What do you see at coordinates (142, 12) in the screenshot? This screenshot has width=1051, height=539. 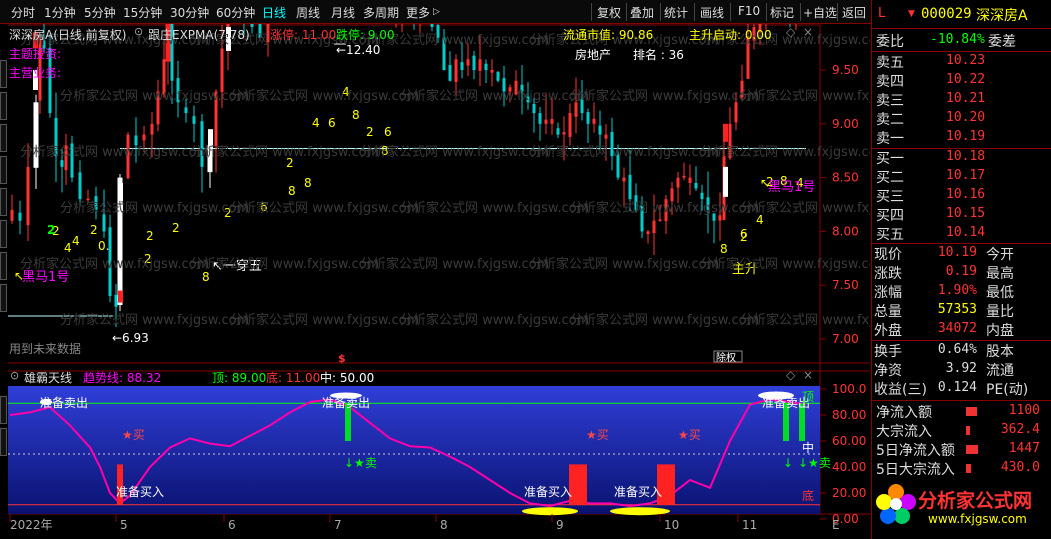 I see `period-15min: 15分钟` at bounding box center [142, 12].